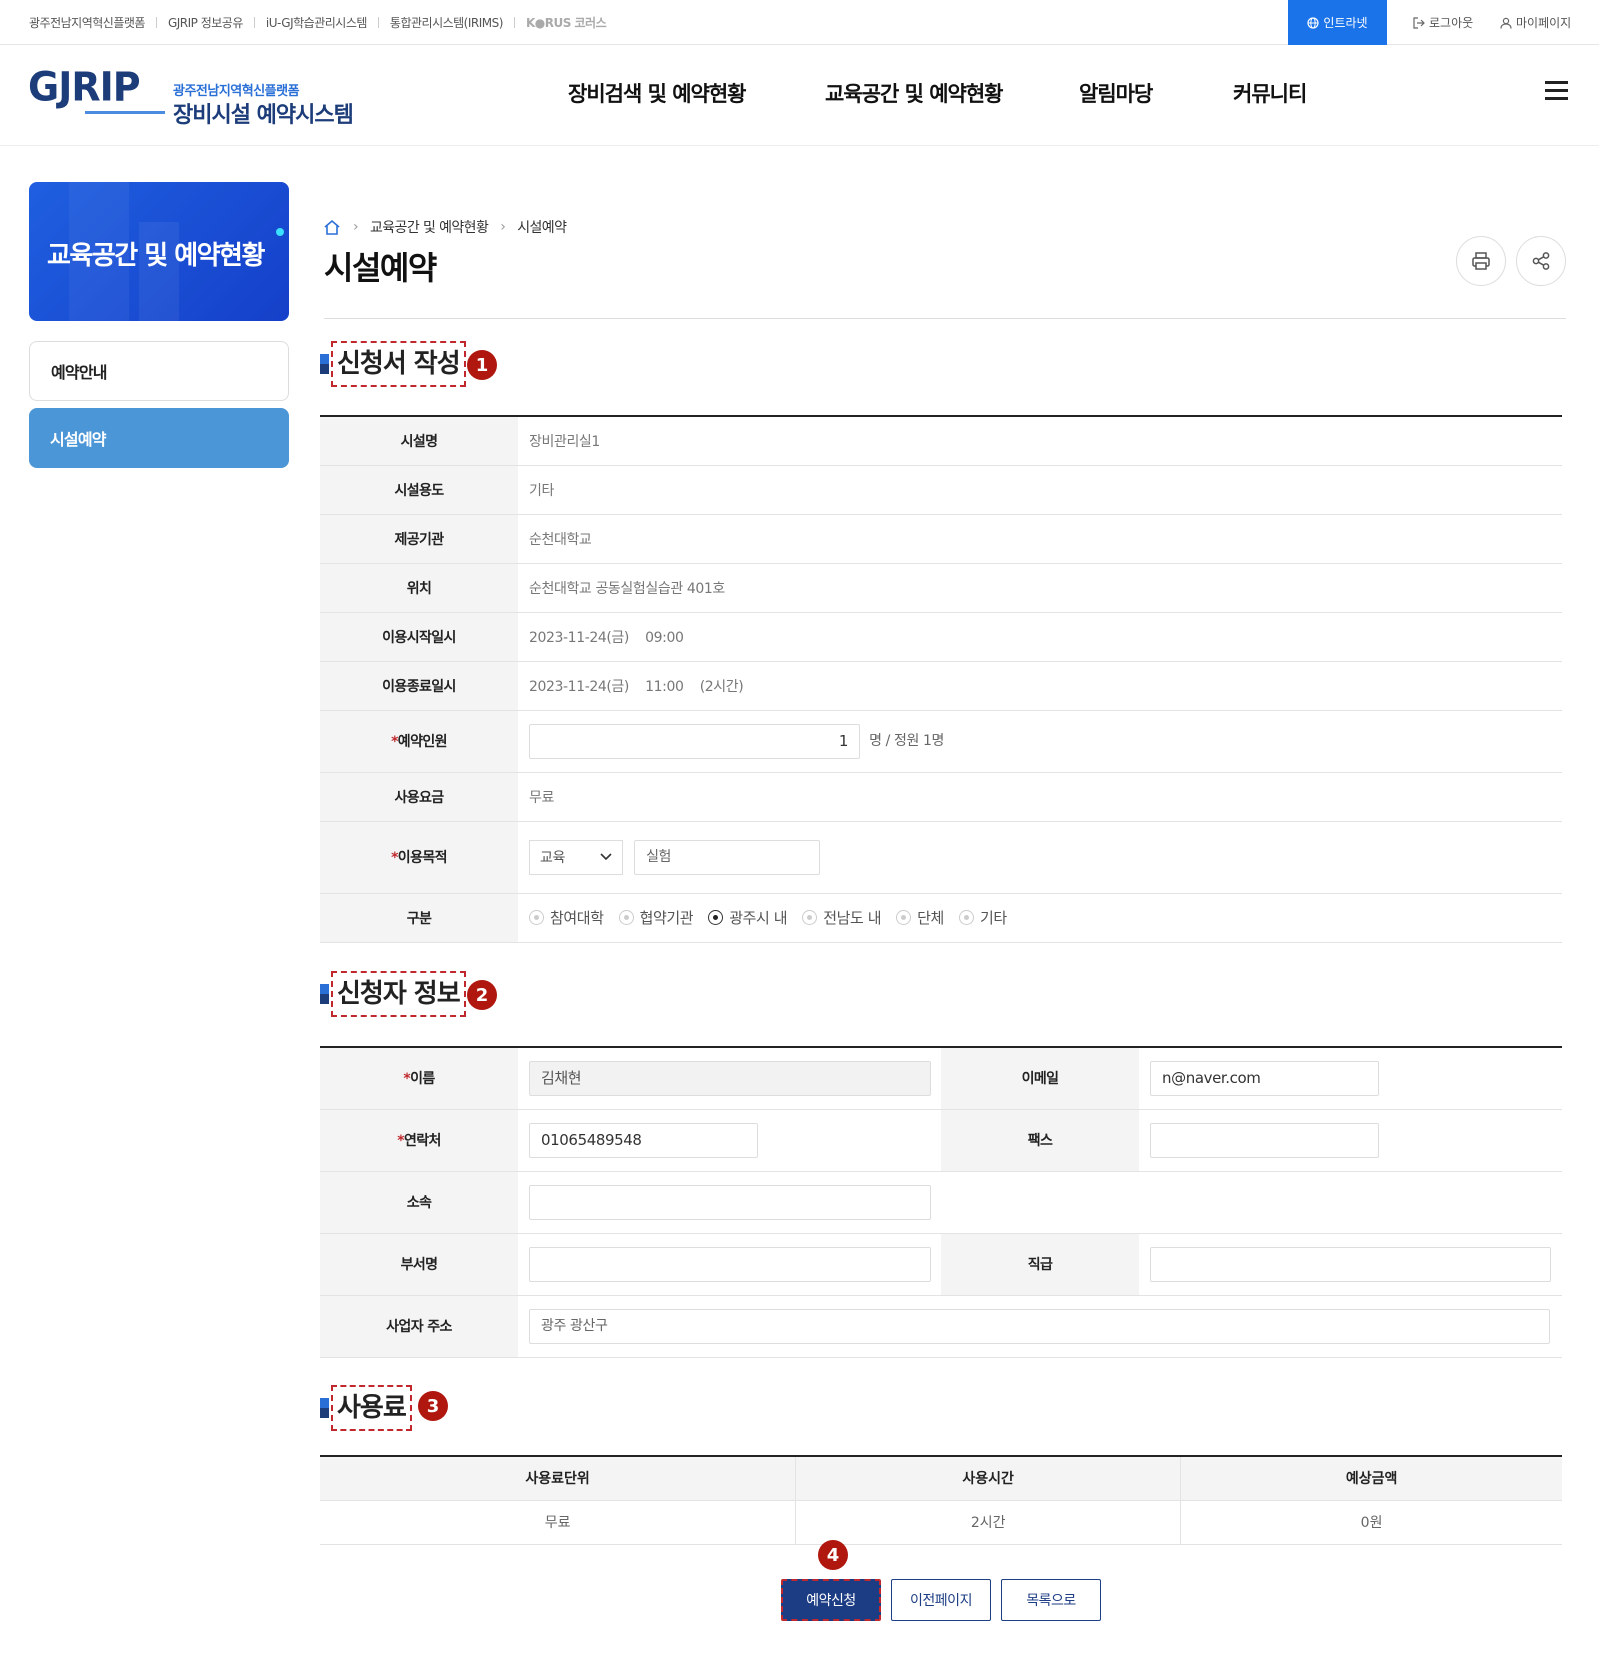 This screenshot has height=1673, width=1599. Describe the element at coordinates (1040, 441) in the screenshot. I see `facility-name-value: 장비관리실1` at that location.